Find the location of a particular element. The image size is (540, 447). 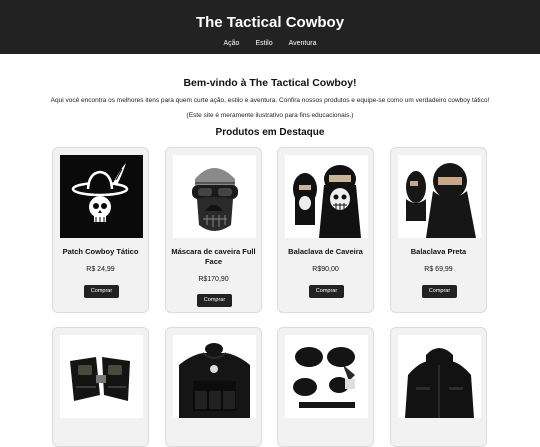

featured-products-title: Produtos em Destaque is located at coordinates (270, 132).